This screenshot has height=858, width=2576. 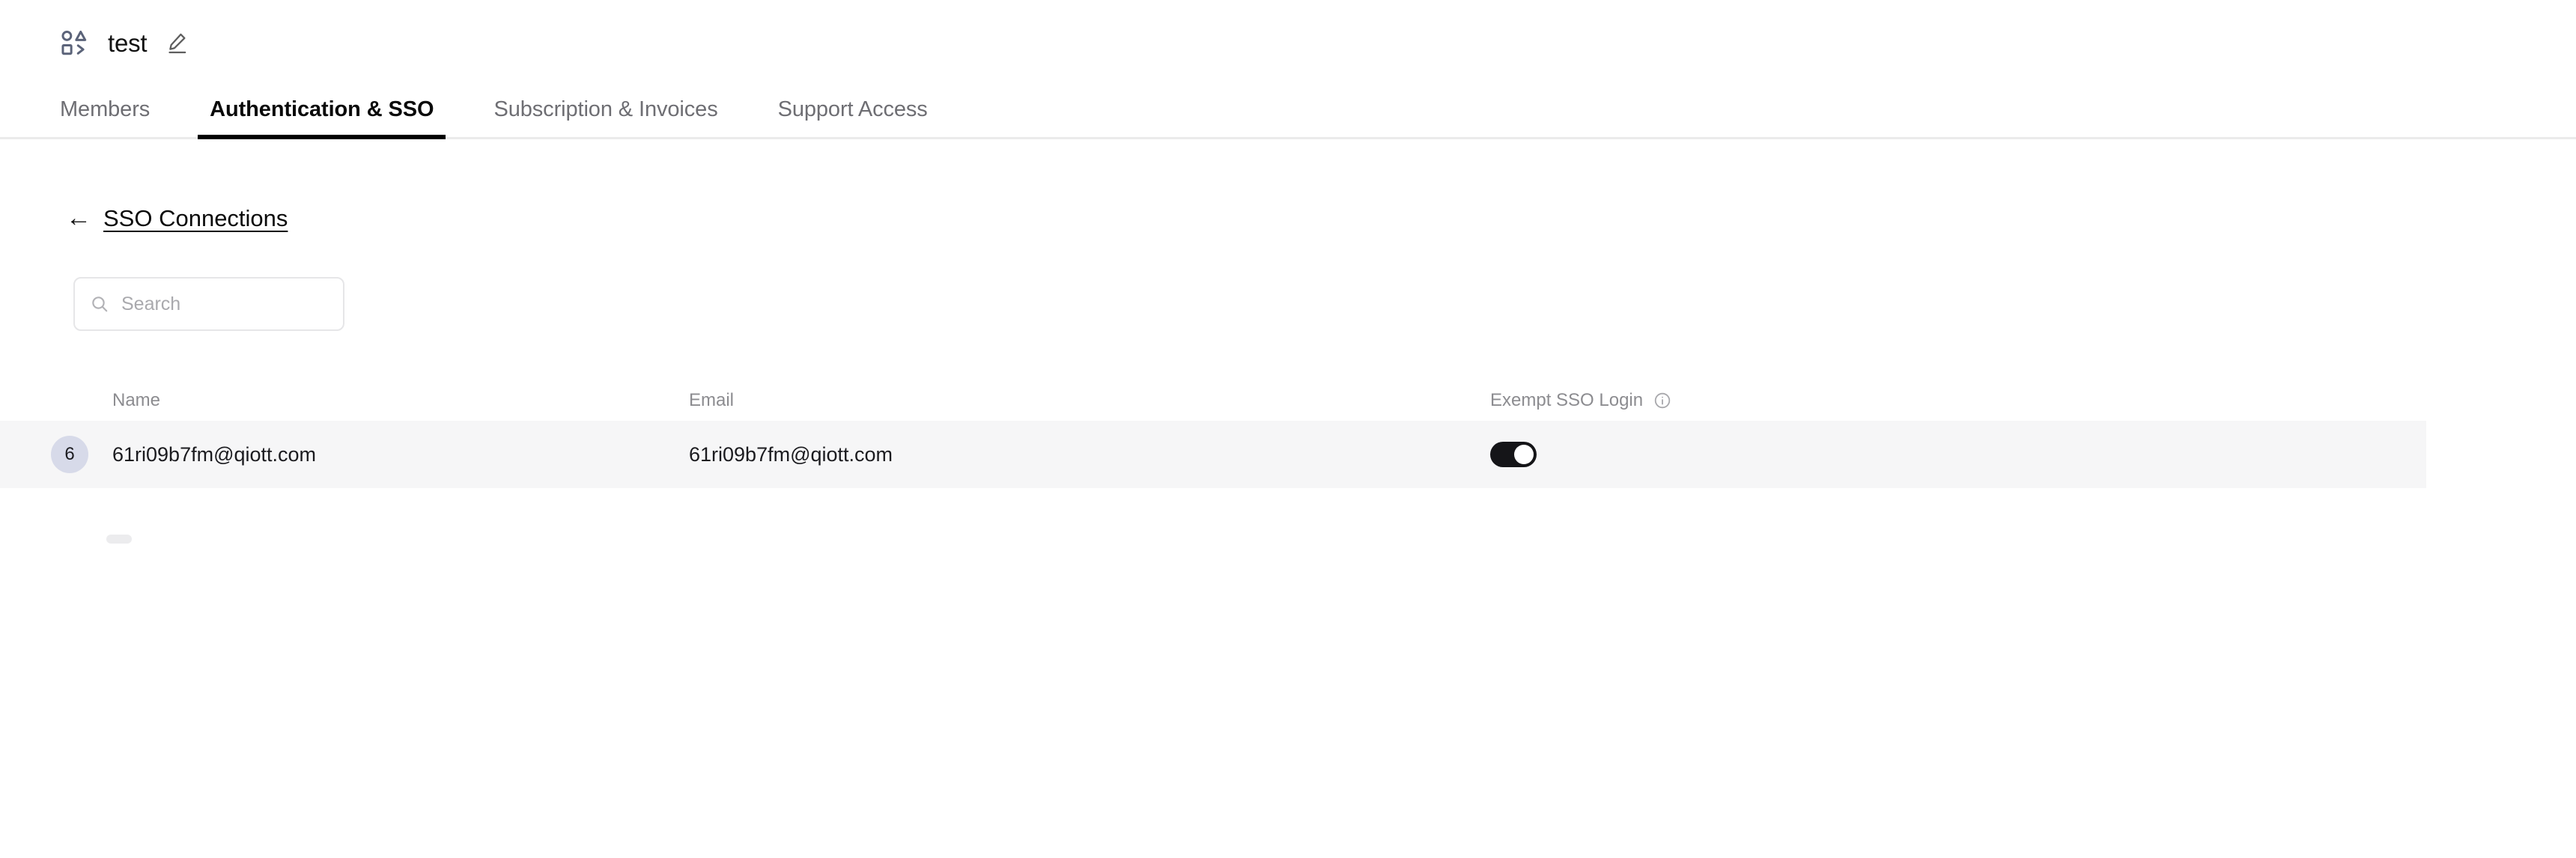 I want to click on toggle-knob, so click(x=1524, y=454).